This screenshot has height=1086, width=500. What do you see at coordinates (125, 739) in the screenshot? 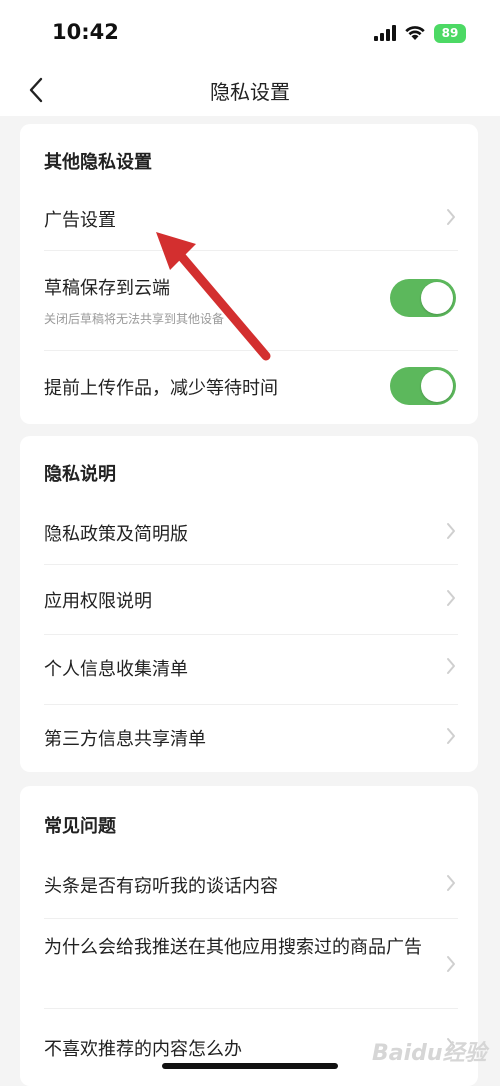
I see `row-label: 第三方信息共享清单` at bounding box center [125, 739].